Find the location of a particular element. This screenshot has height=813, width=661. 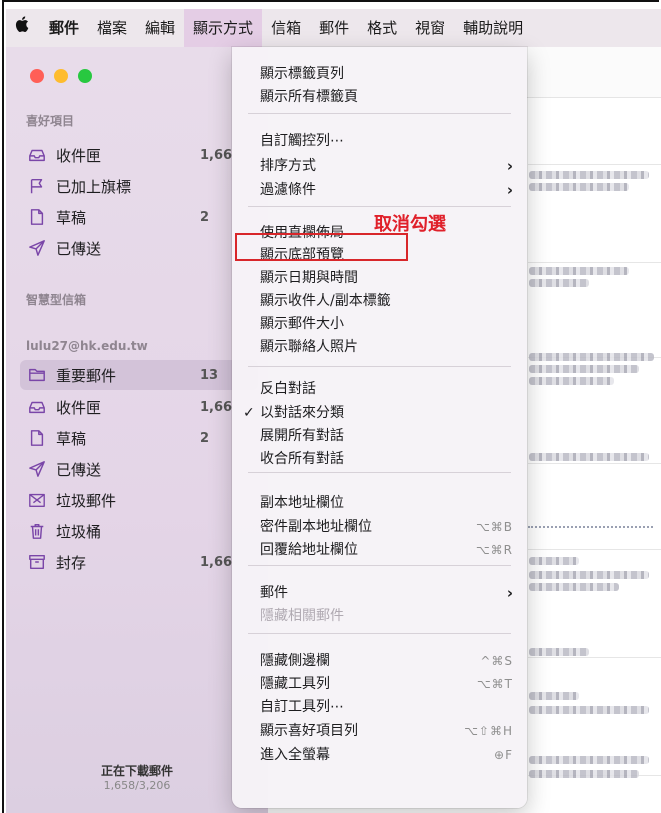

menu-item: 進入全螢幕 ⊕F is located at coordinates (379, 755).